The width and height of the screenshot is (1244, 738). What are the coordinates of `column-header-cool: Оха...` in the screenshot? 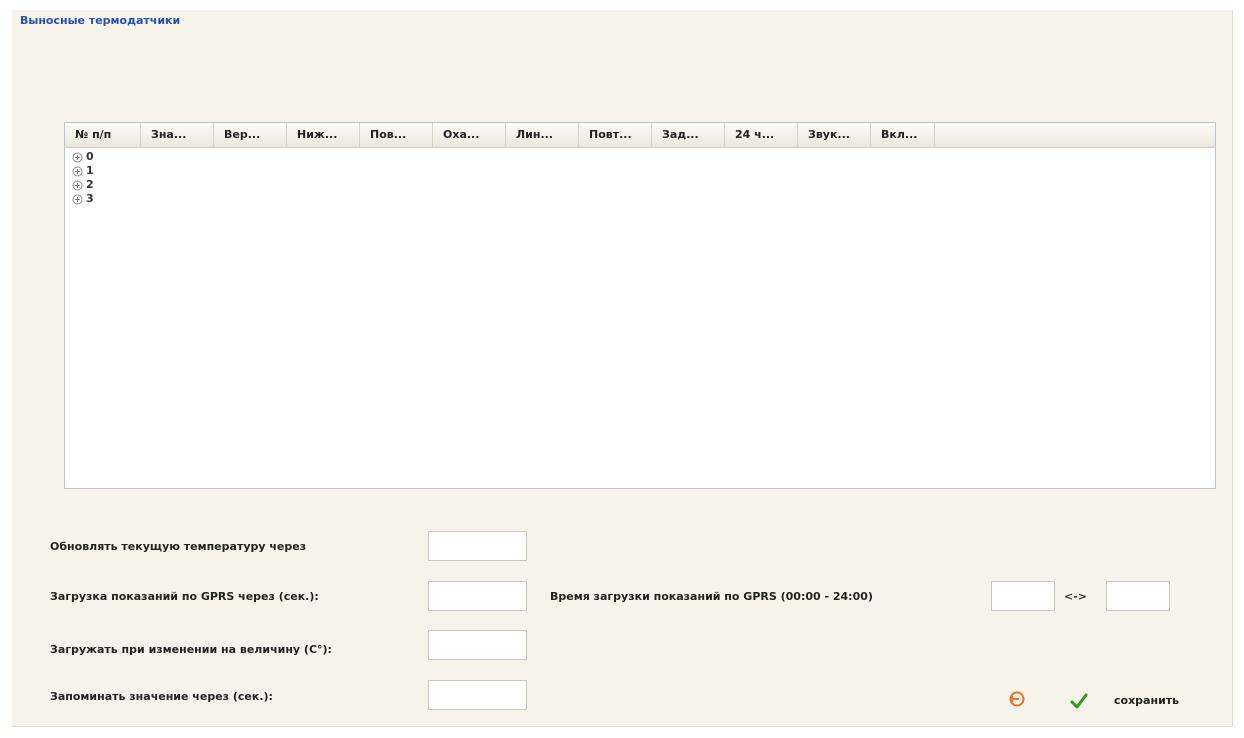 It's located at (469, 135).